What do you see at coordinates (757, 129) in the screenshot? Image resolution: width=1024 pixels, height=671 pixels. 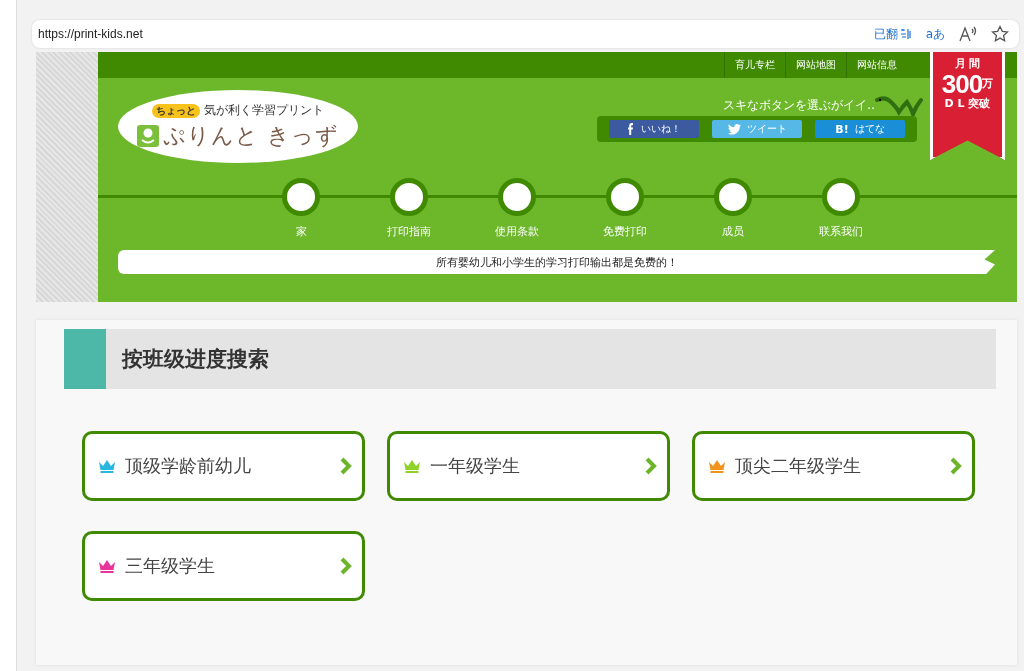 I see `share-button: ツイート` at bounding box center [757, 129].